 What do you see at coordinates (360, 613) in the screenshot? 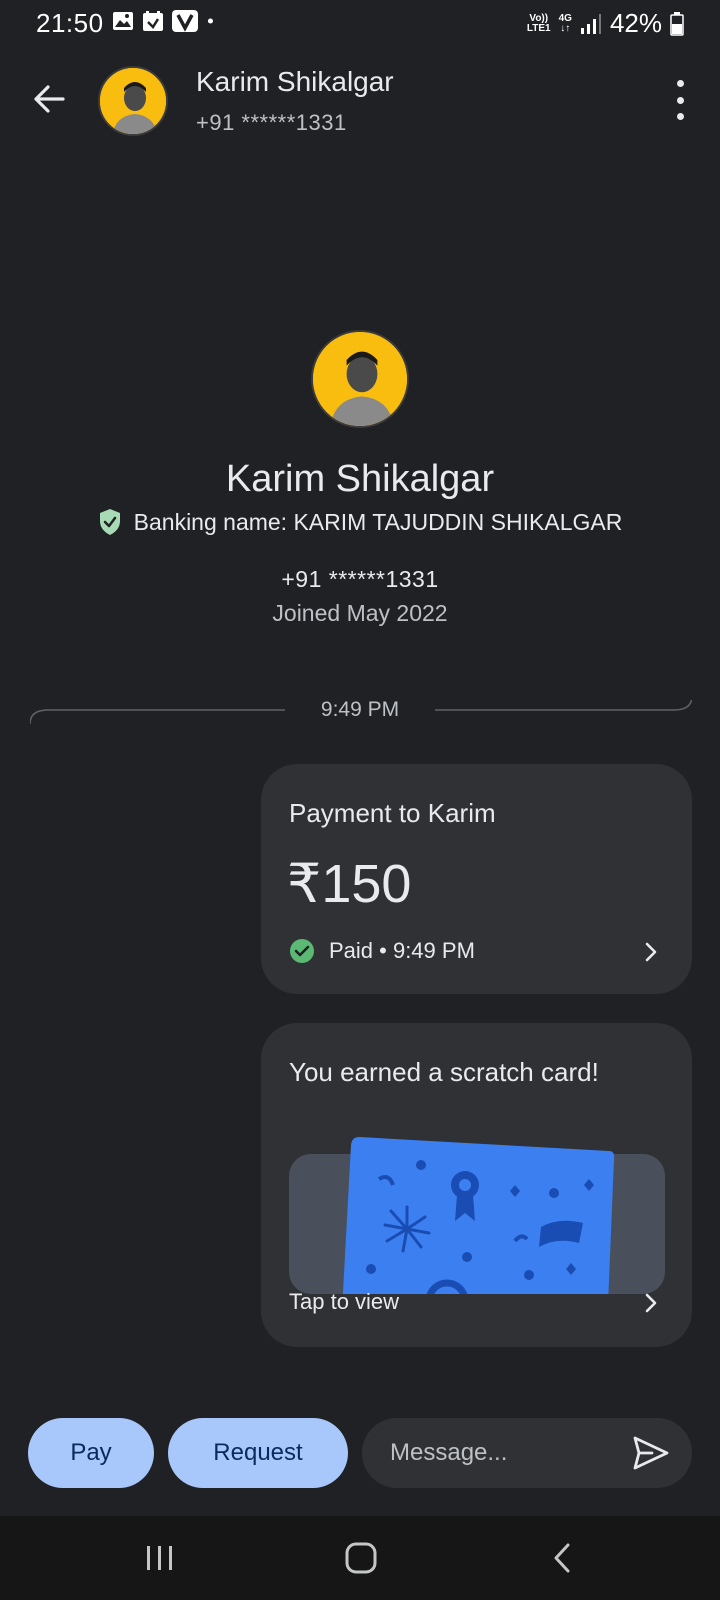
I see `joined-date: Joined May 2022` at bounding box center [360, 613].